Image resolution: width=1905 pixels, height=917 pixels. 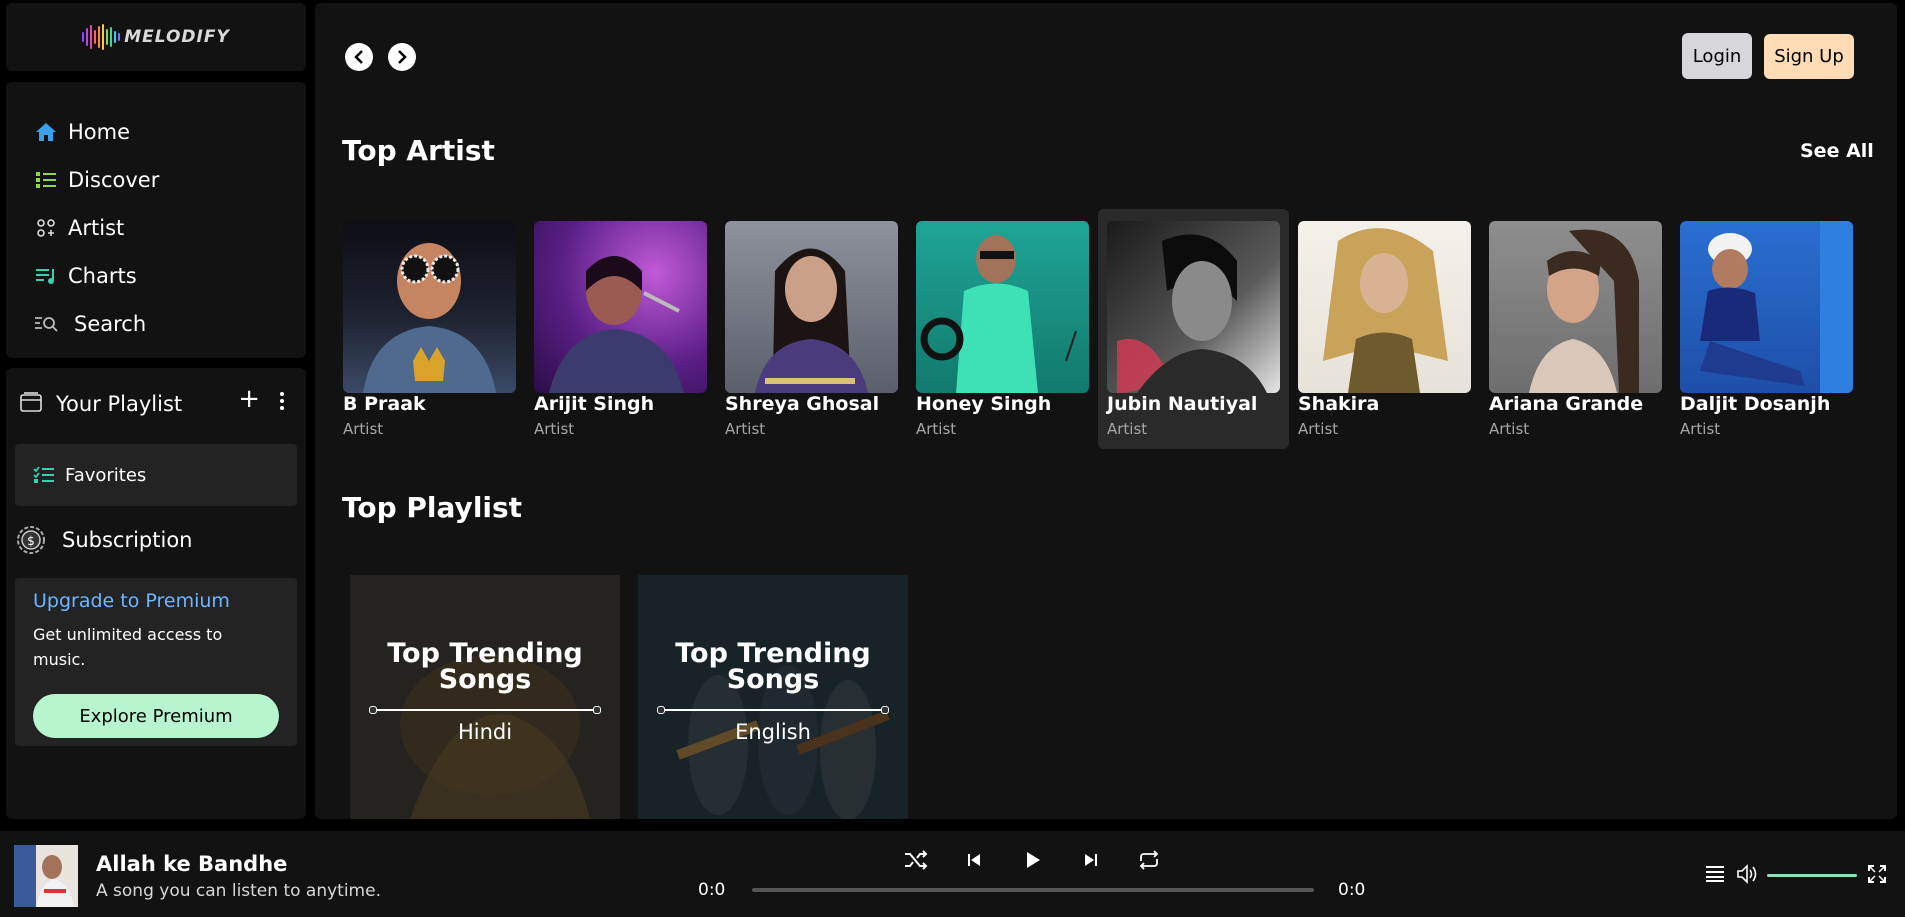 I want to click on song-subtitle: A song you can listen to anytime., so click(x=238, y=891).